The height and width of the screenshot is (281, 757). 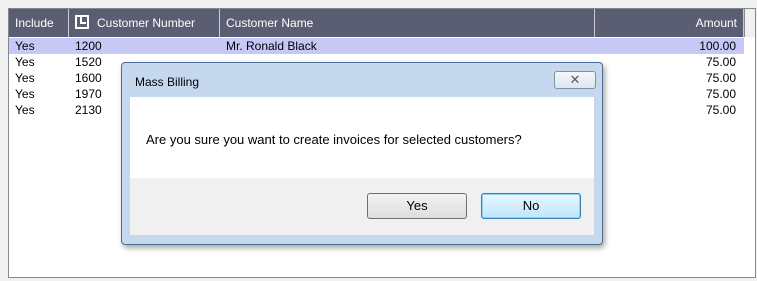 What do you see at coordinates (417, 206) in the screenshot?
I see `yes-button: Yes` at bounding box center [417, 206].